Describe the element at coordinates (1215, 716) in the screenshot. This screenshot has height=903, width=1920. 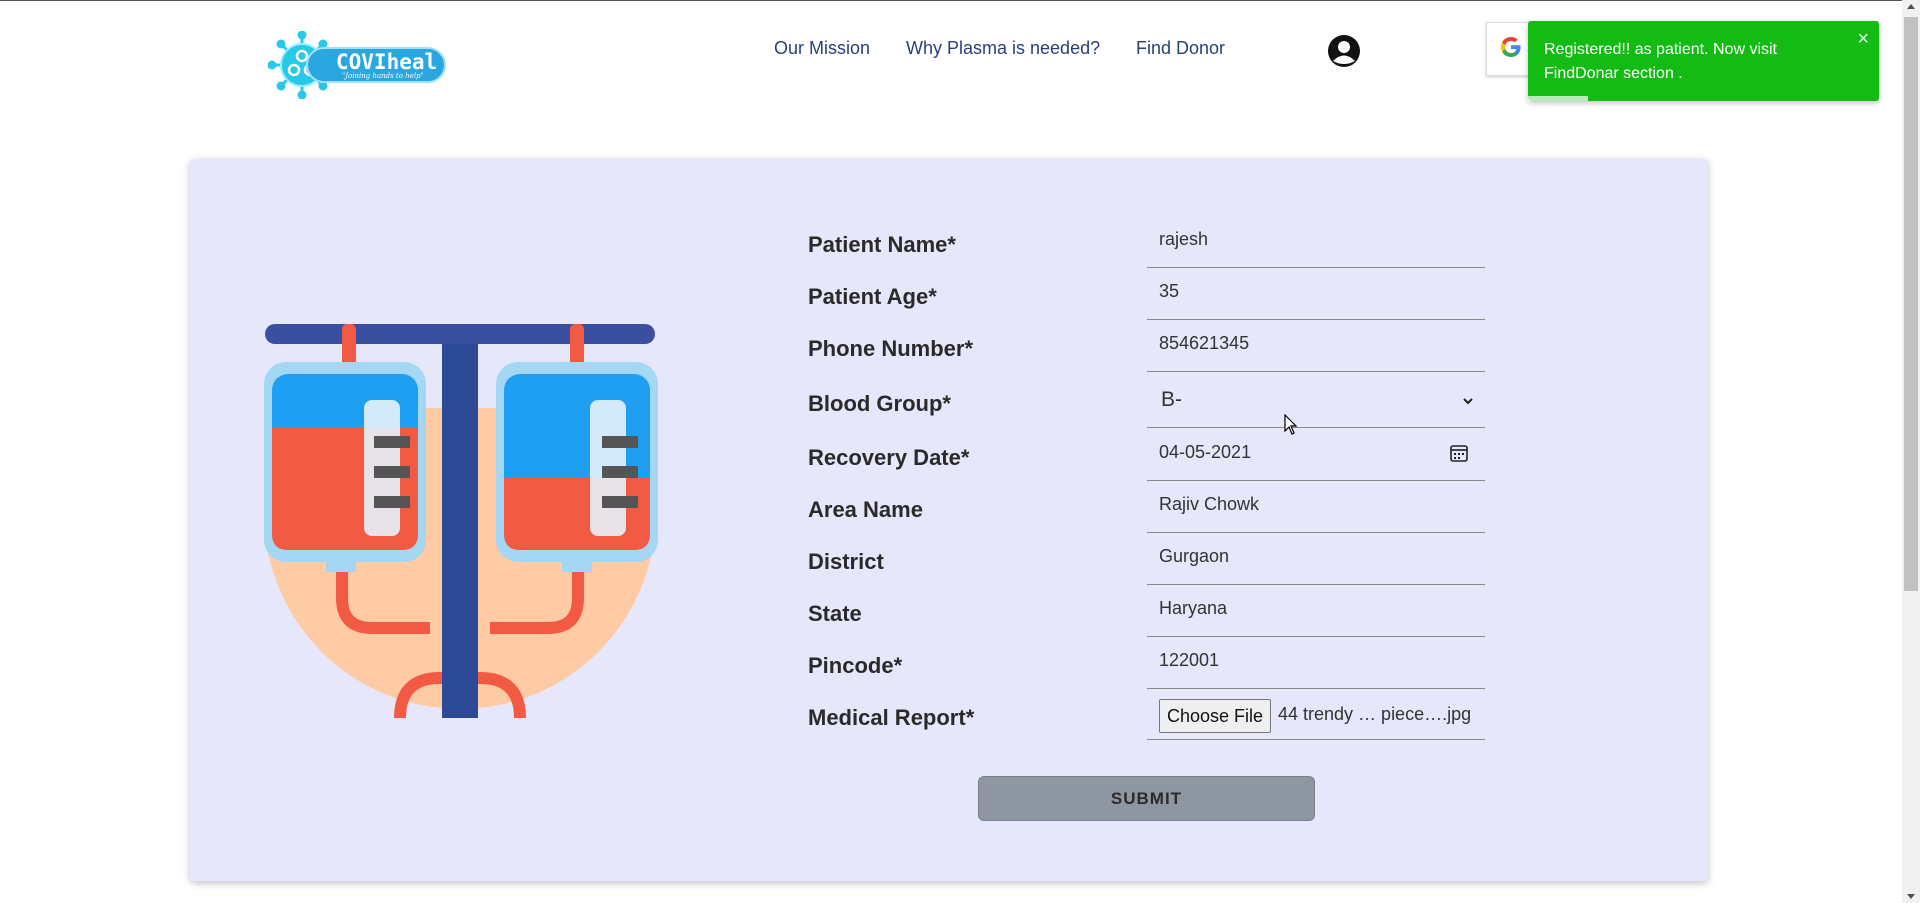
I see `choose-file-button: Choose File` at that location.